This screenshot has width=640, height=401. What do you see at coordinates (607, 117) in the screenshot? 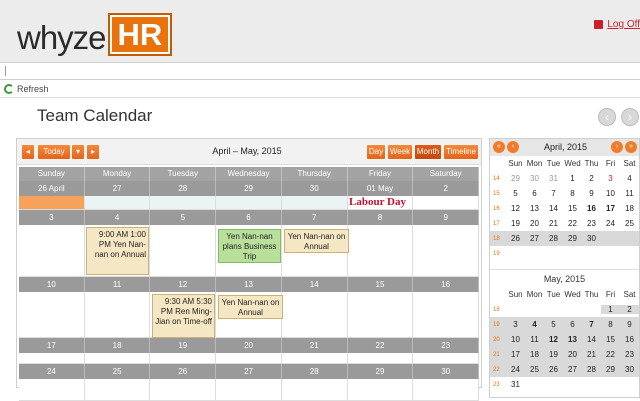
I see `arrow-left-circle-icon: ‹` at bounding box center [607, 117].